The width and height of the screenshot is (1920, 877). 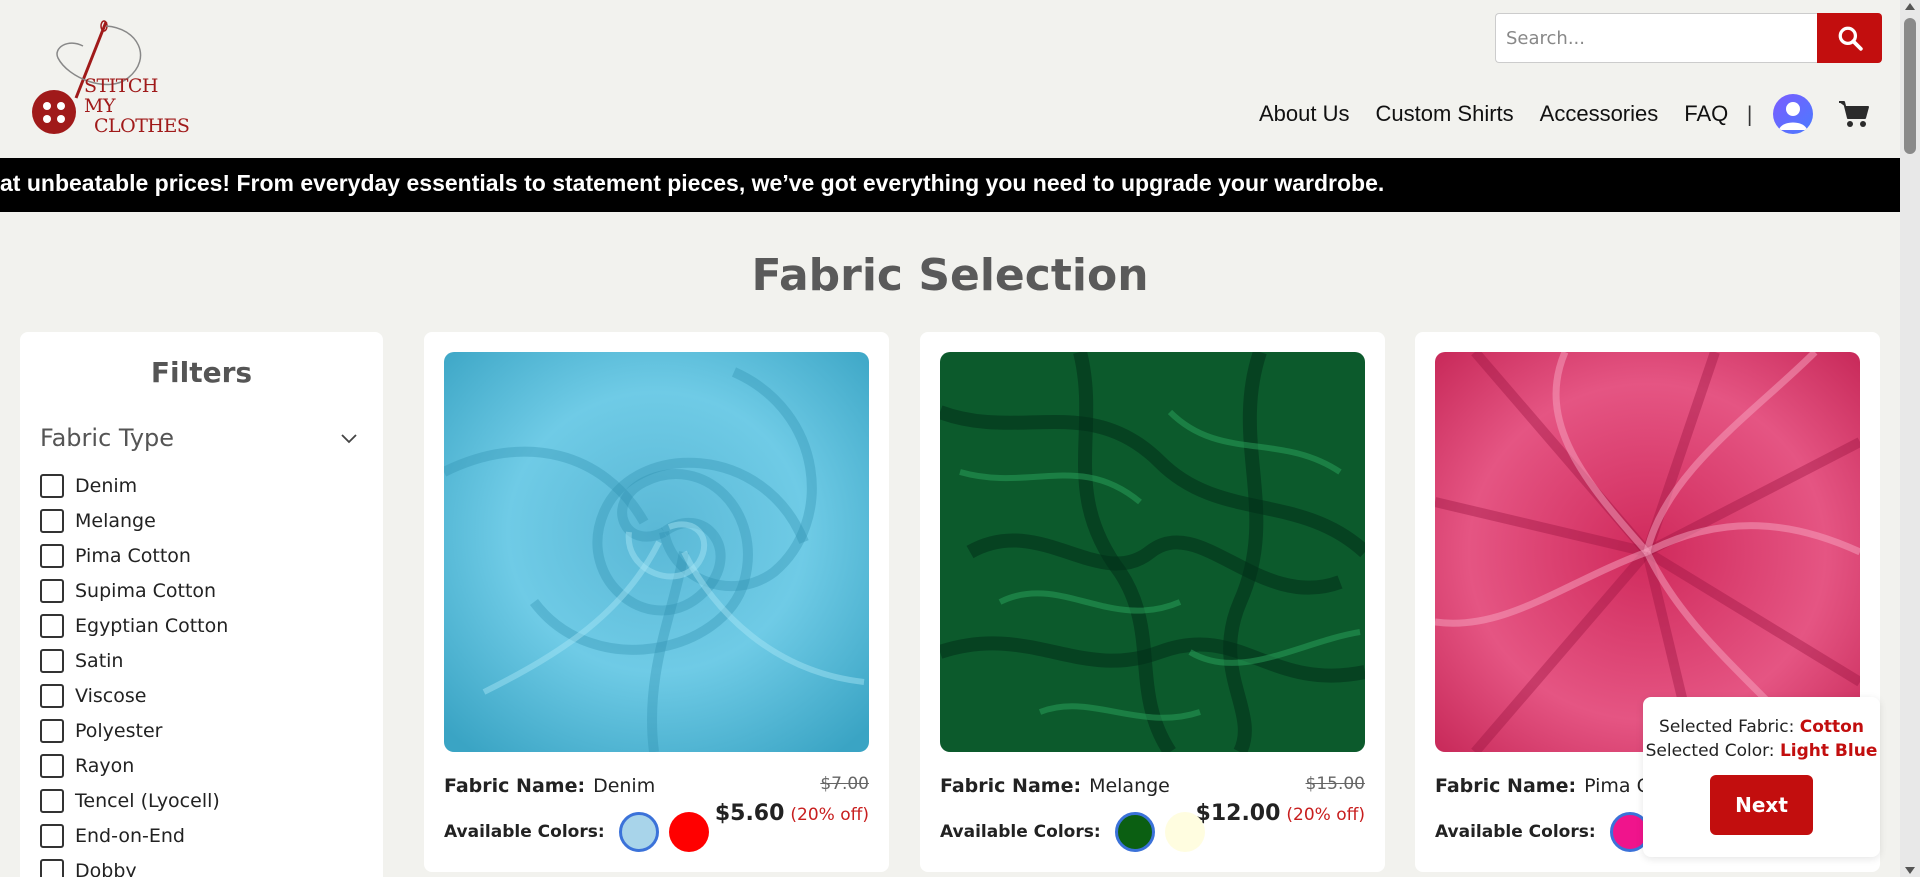 I want to click on main-nav: About Us Custom Shirts Accessories FAQ |, so click(x=1565, y=114).